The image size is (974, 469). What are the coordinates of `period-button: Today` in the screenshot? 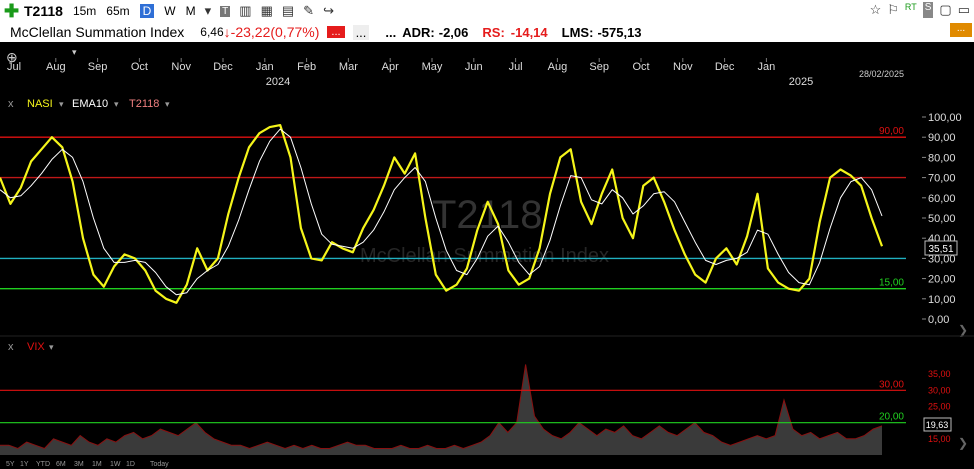 It's located at (159, 464).